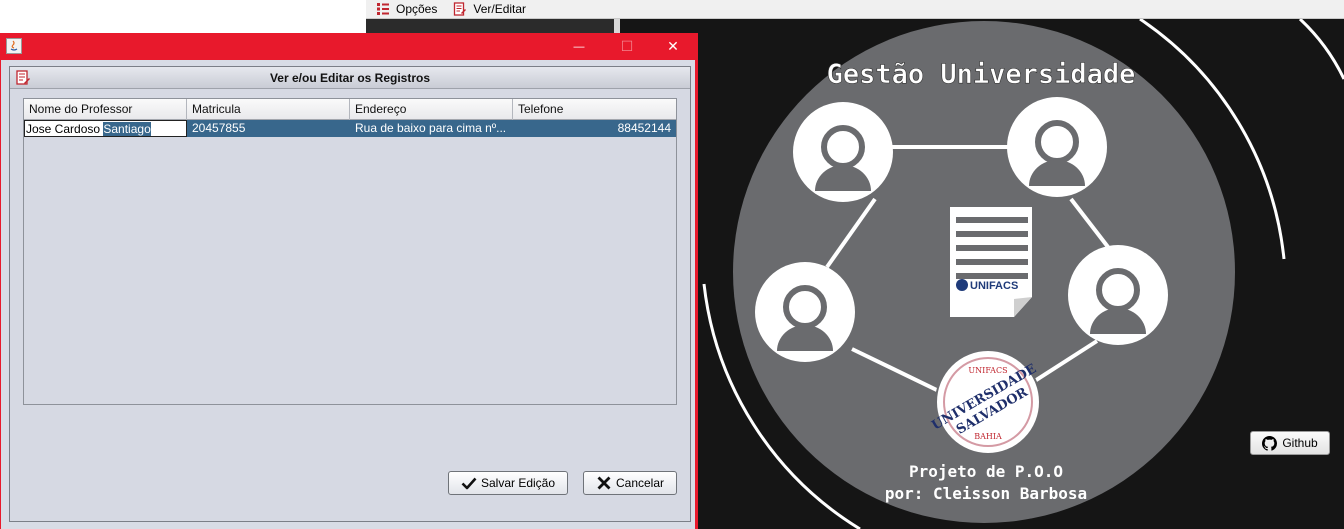  I want to click on x-icon, so click(604, 483).